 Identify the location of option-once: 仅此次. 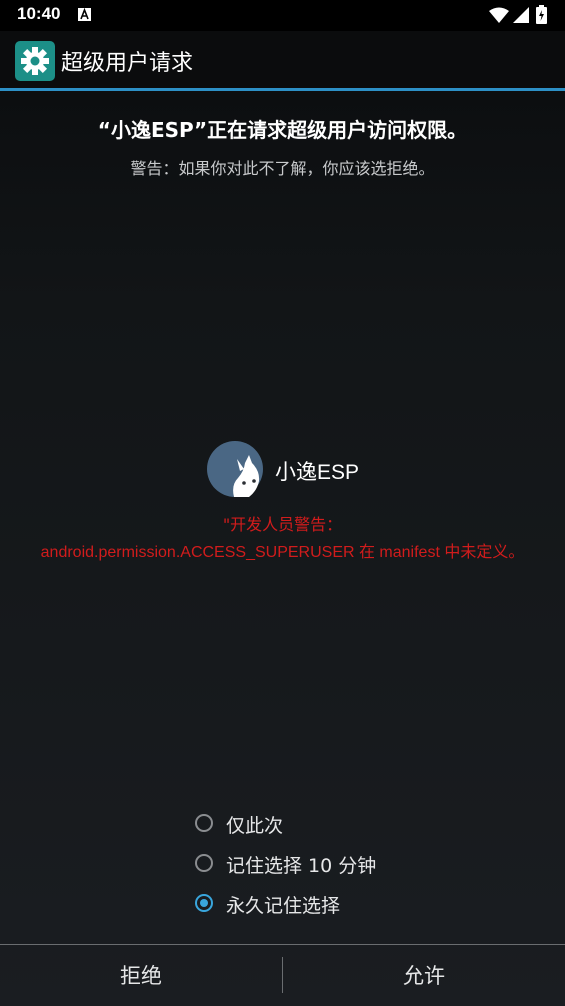
(323, 826).